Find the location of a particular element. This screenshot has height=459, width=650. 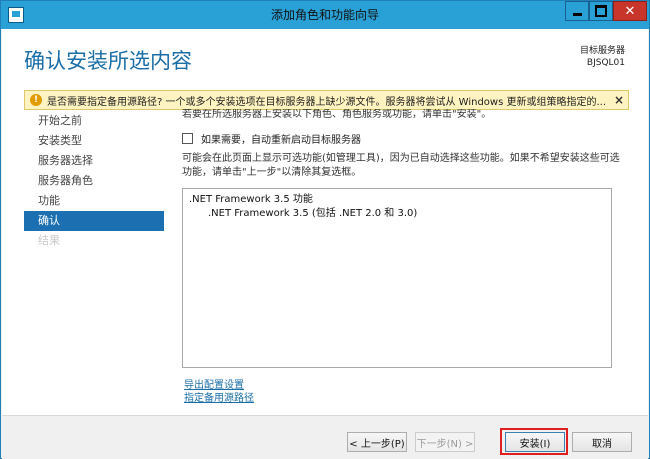

warning-close-button: × is located at coordinates (619, 100).